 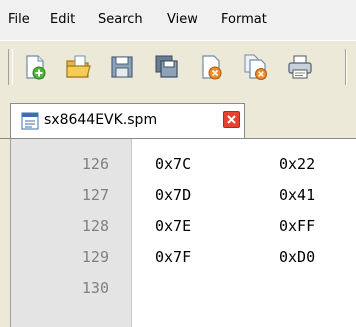 What do you see at coordinates (173, 195) in the screenshot?
I see `line-value-1: 0x7D` at bounding box center [173, 195].